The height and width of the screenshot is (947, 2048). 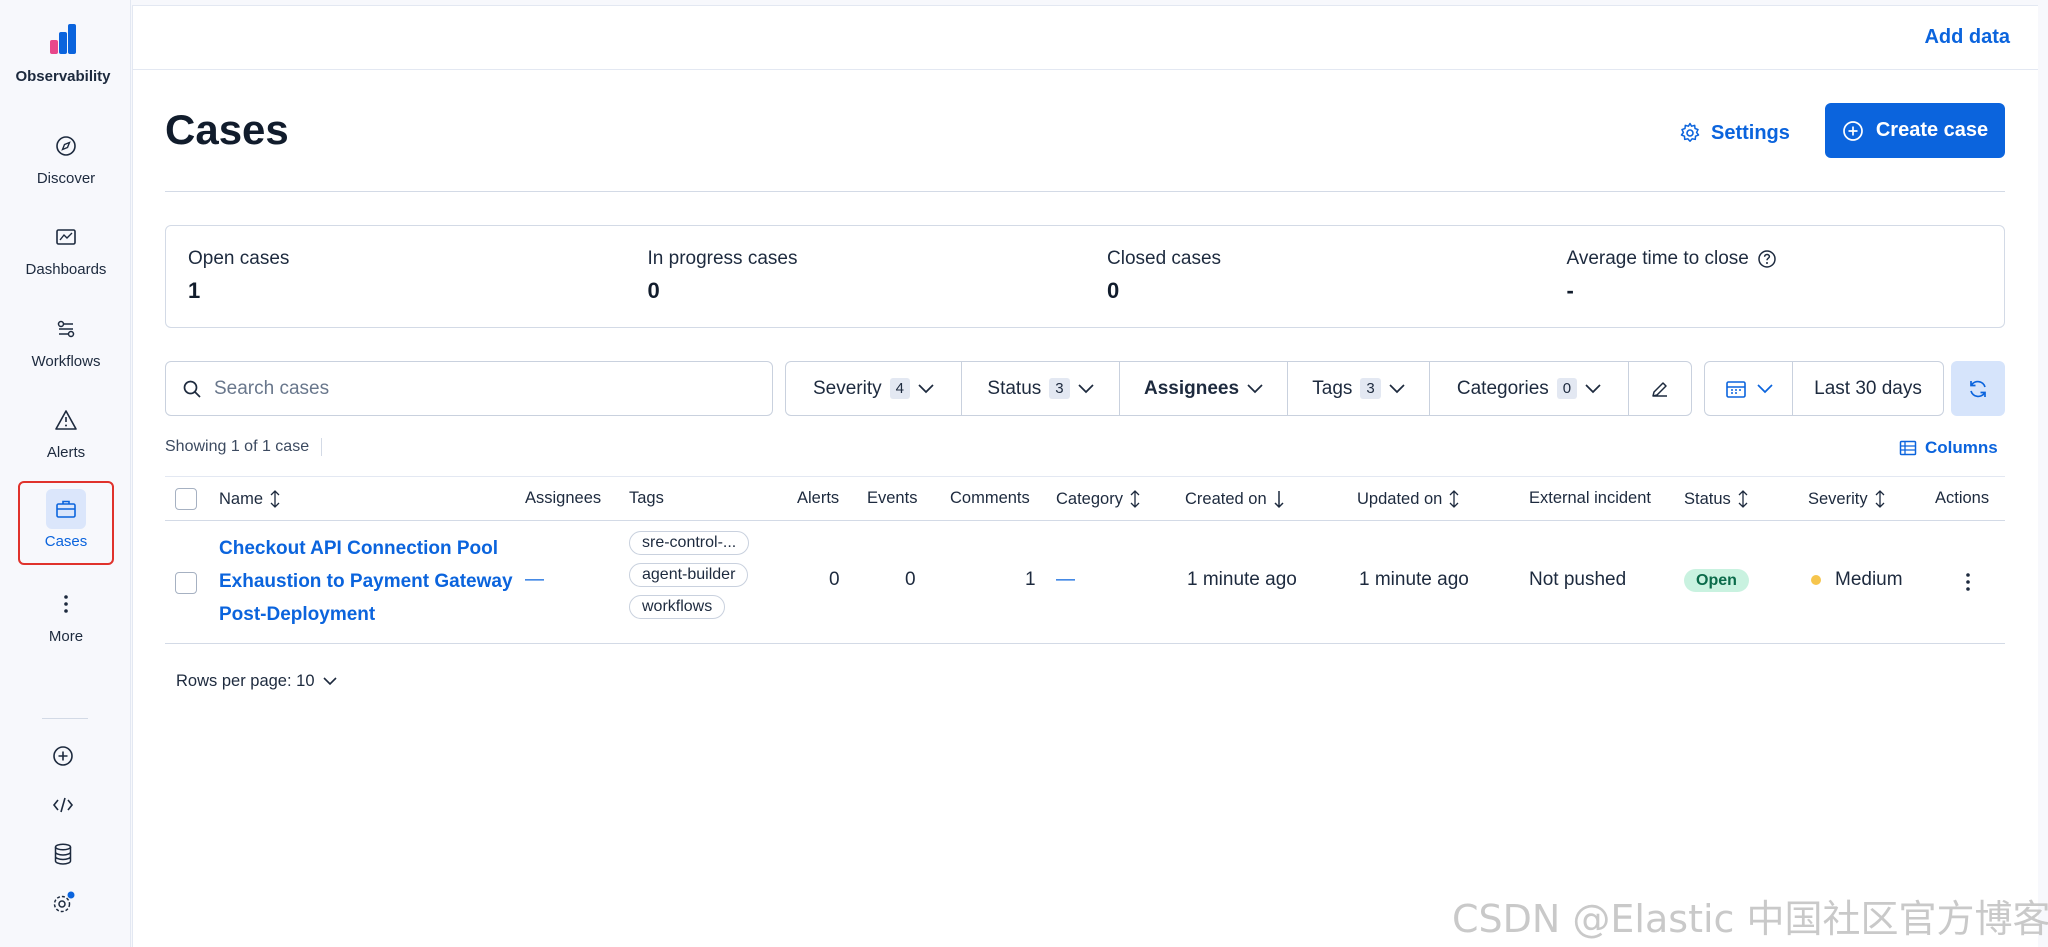 What do you see at coordinates (1775, 276) in the screenshot?
I see `stat-average-time-to-close: Average time to close -` at bounding box center [1775, 276].